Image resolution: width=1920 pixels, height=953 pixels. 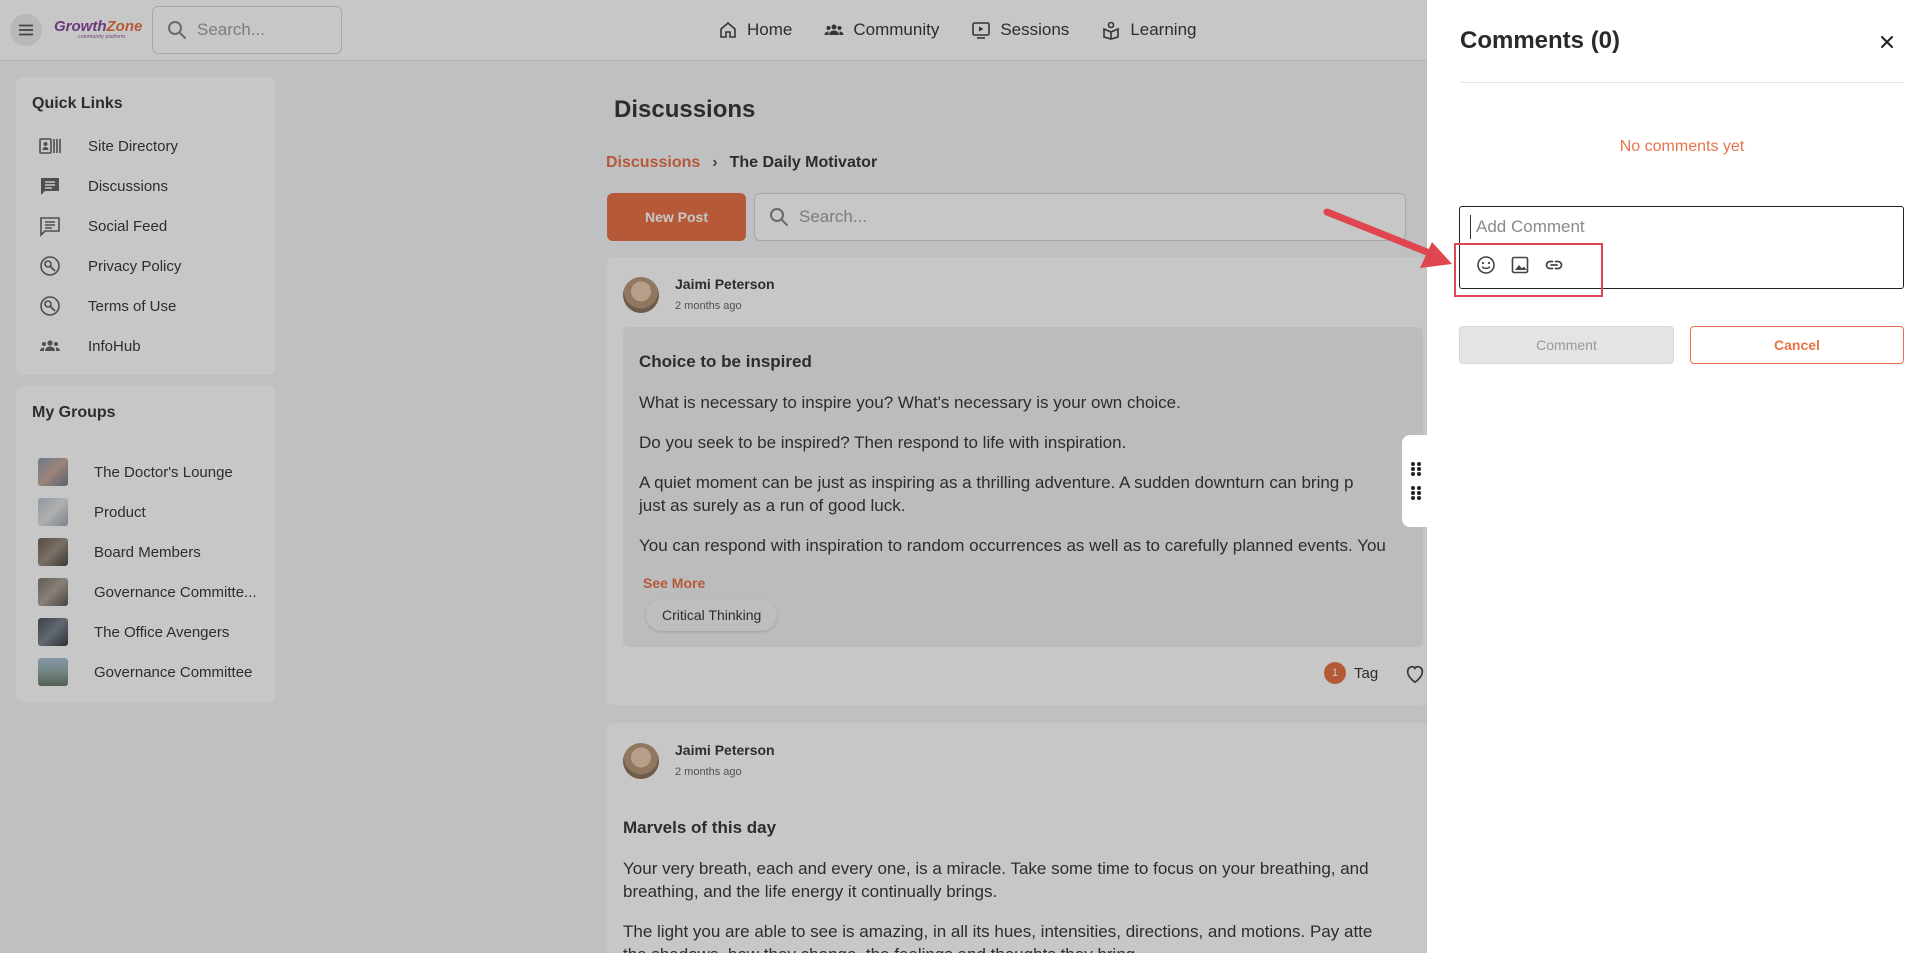 What do you see at coordinates (1682, 146) in the screenshot?
I see `no-comments-message: No comments yet` at bounding box center [1682, 146].